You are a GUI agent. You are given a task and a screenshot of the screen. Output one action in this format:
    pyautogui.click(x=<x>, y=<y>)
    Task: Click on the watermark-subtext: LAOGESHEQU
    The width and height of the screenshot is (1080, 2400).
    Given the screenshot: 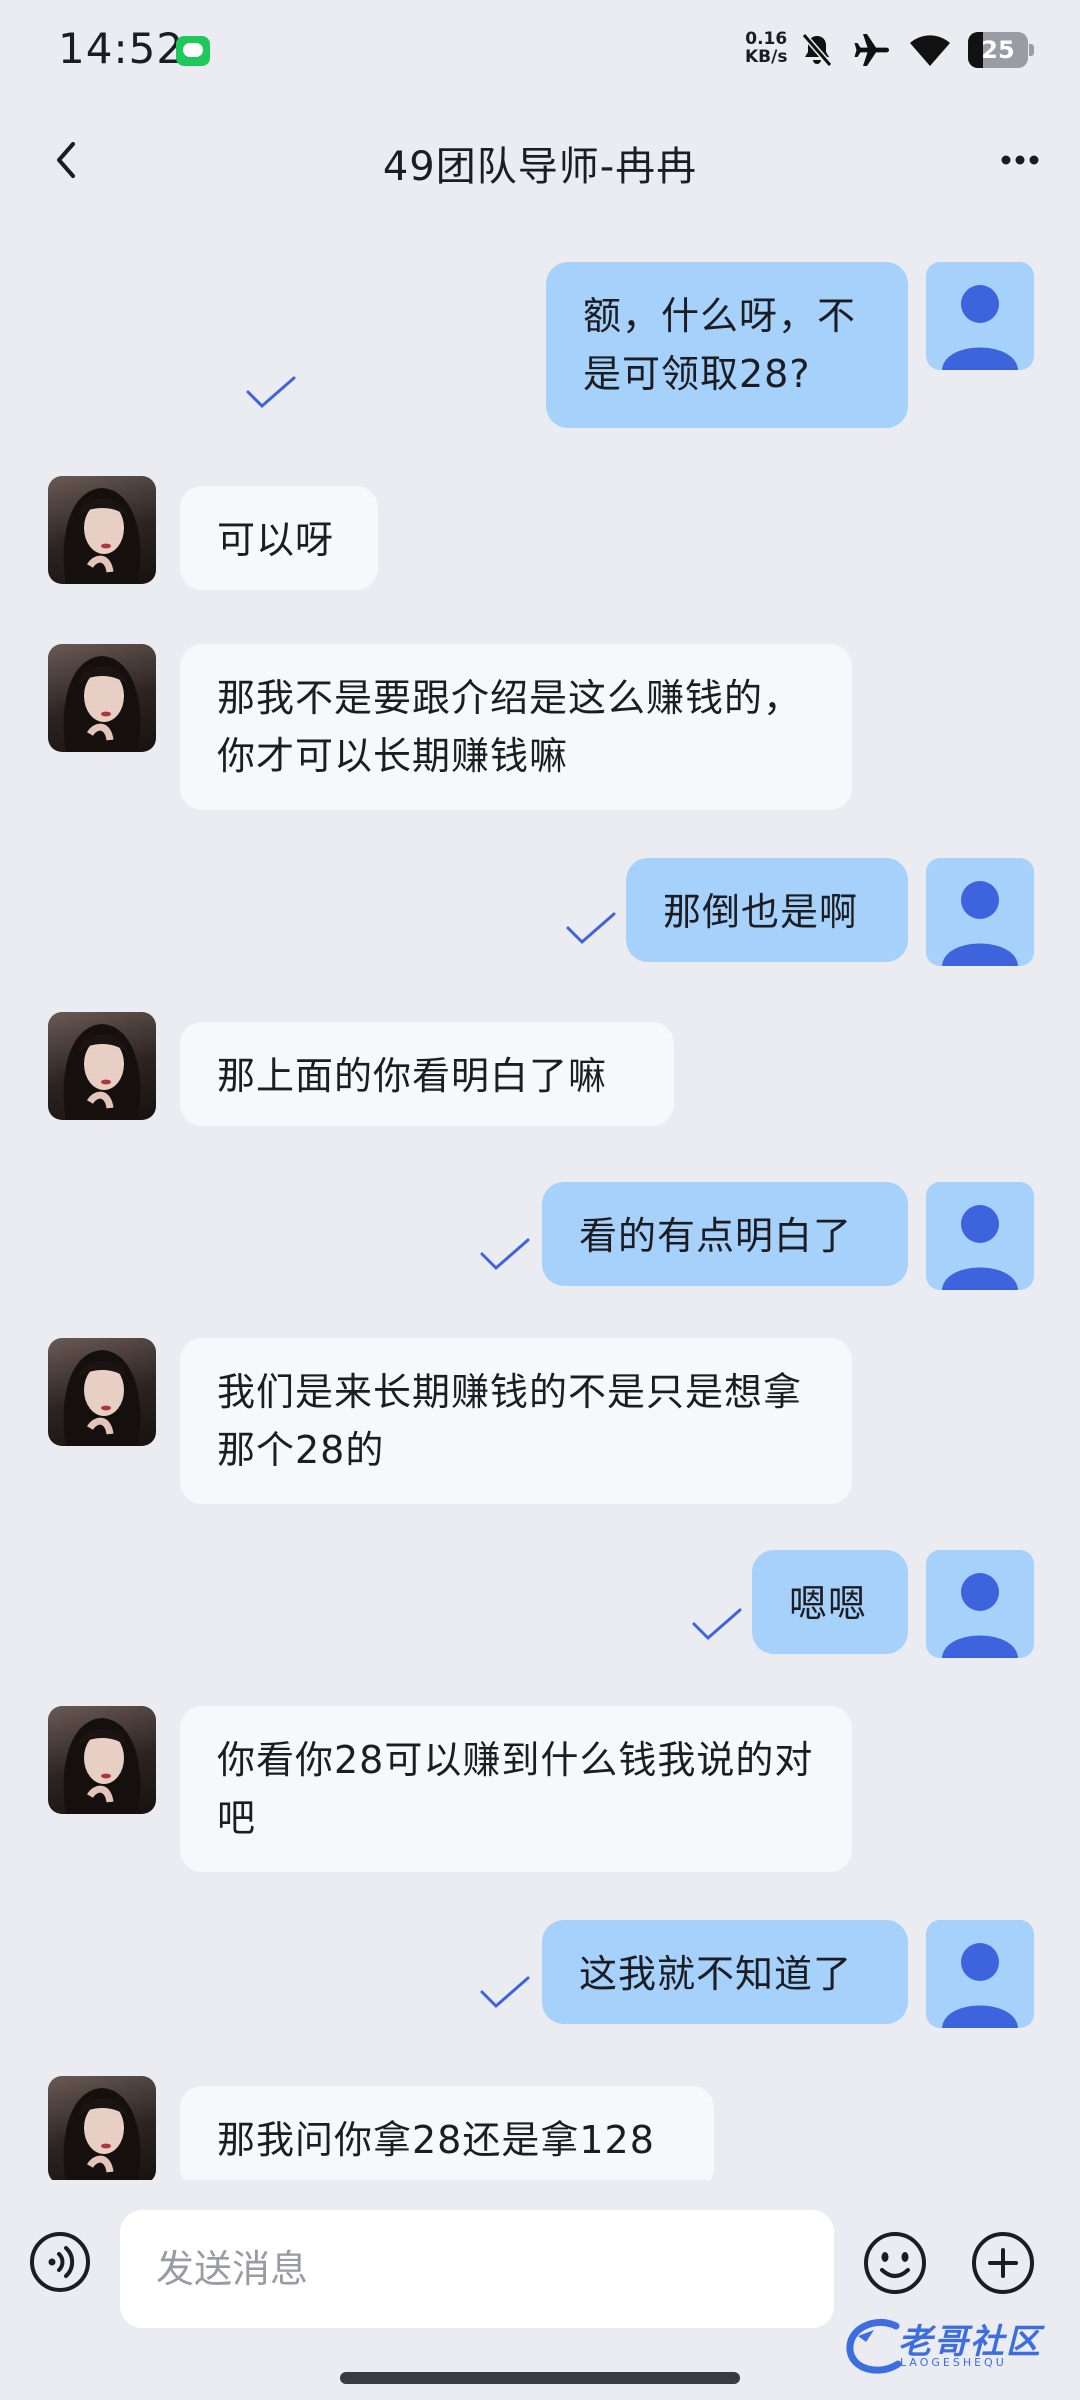 What is the action you would take?
    pyautogui.click(x=953, y=2362)
    